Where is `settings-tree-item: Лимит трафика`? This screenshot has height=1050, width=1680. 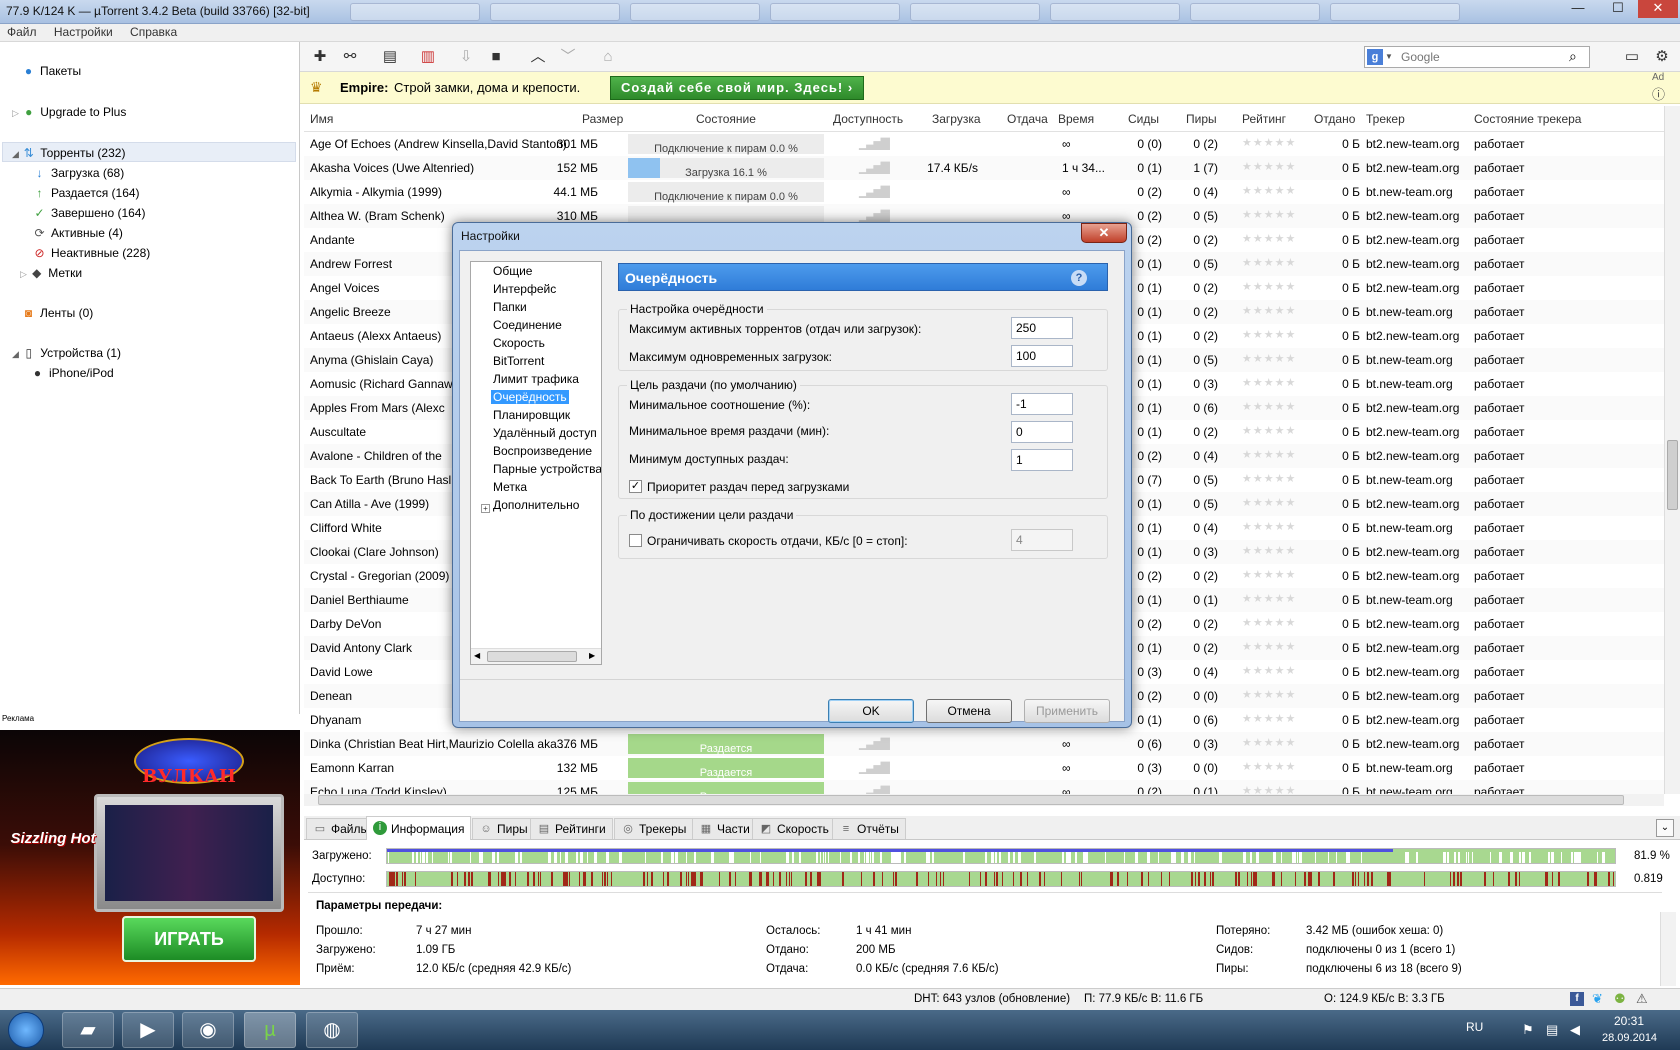
settings-tree-item: Лимит трафика is located at coordinates (536, 379).